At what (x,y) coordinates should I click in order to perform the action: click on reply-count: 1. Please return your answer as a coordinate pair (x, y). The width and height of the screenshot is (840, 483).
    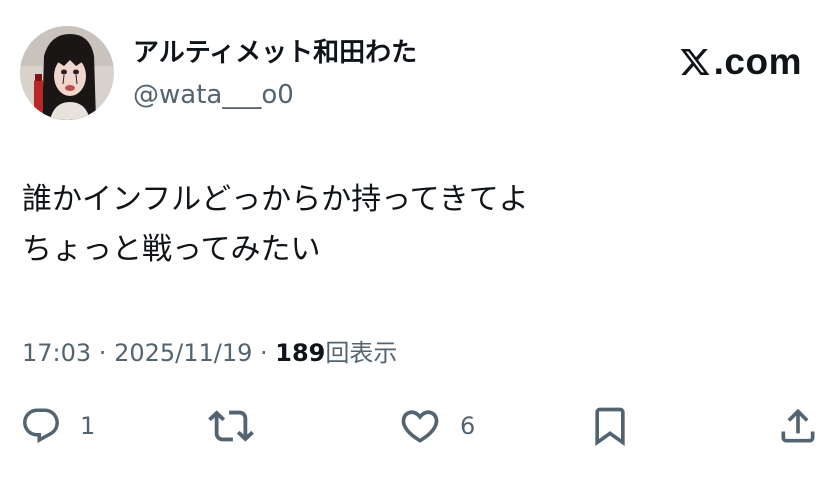
    Looking at the image, I should click on (88, 426).